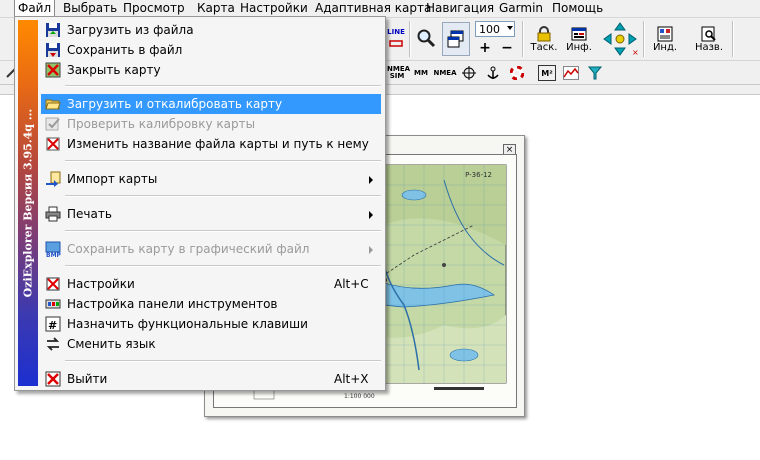 This screenshot has width=760, height=460. What do you see at coordinates (579, 47) in the screenshot?
I see `info-label: Инф.` at bounding box center [579, 47].